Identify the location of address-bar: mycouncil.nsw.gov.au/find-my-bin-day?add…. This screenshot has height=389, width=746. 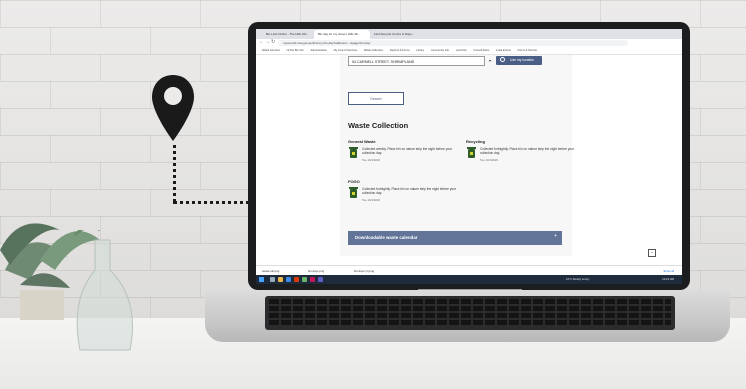
(453, 43).